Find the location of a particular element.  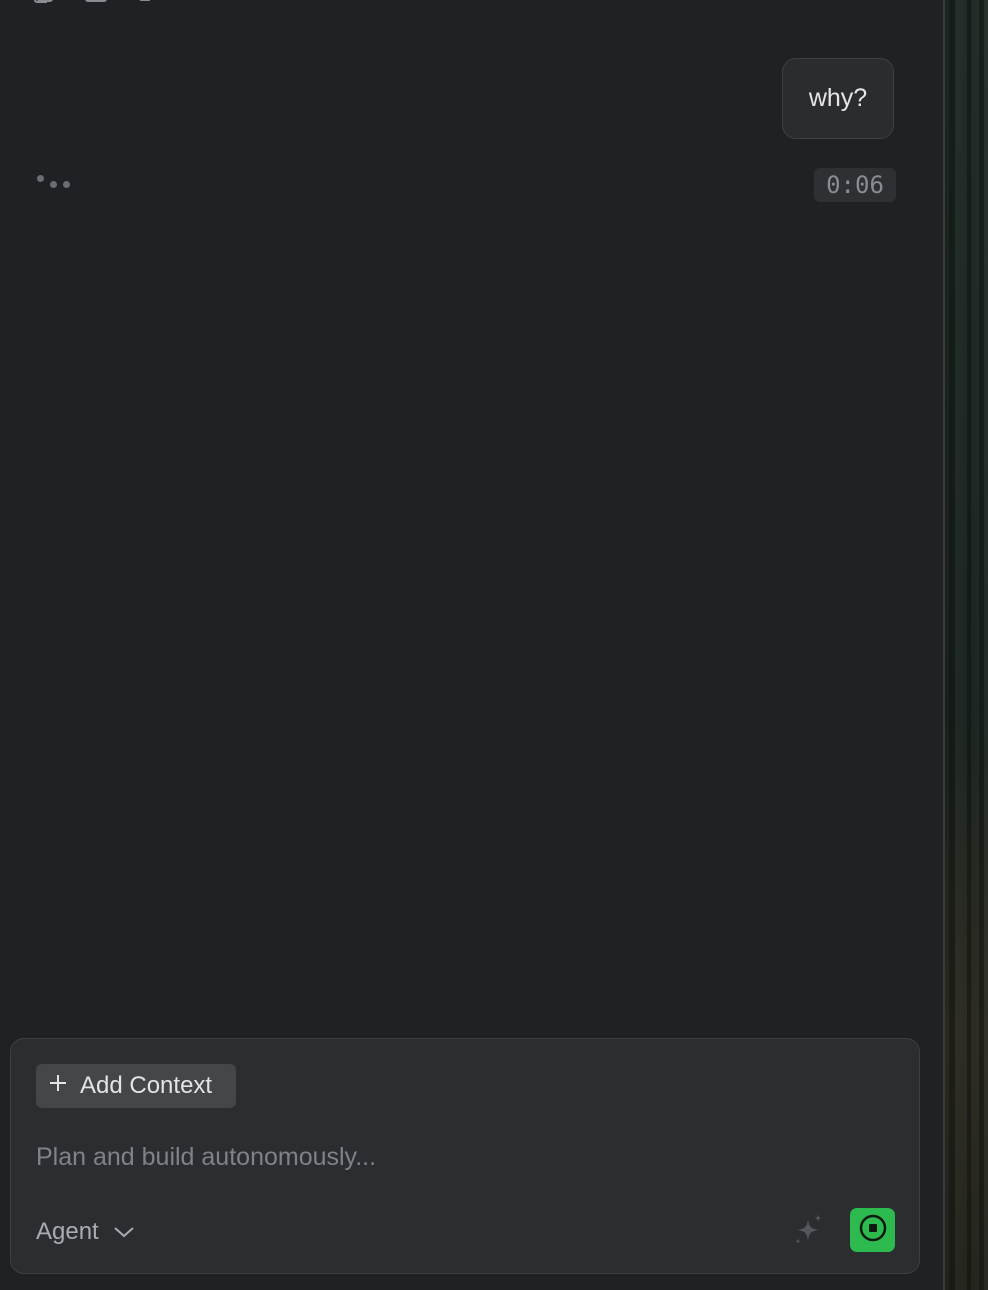

user-message-text: why? is located at coordinates (838, 98).